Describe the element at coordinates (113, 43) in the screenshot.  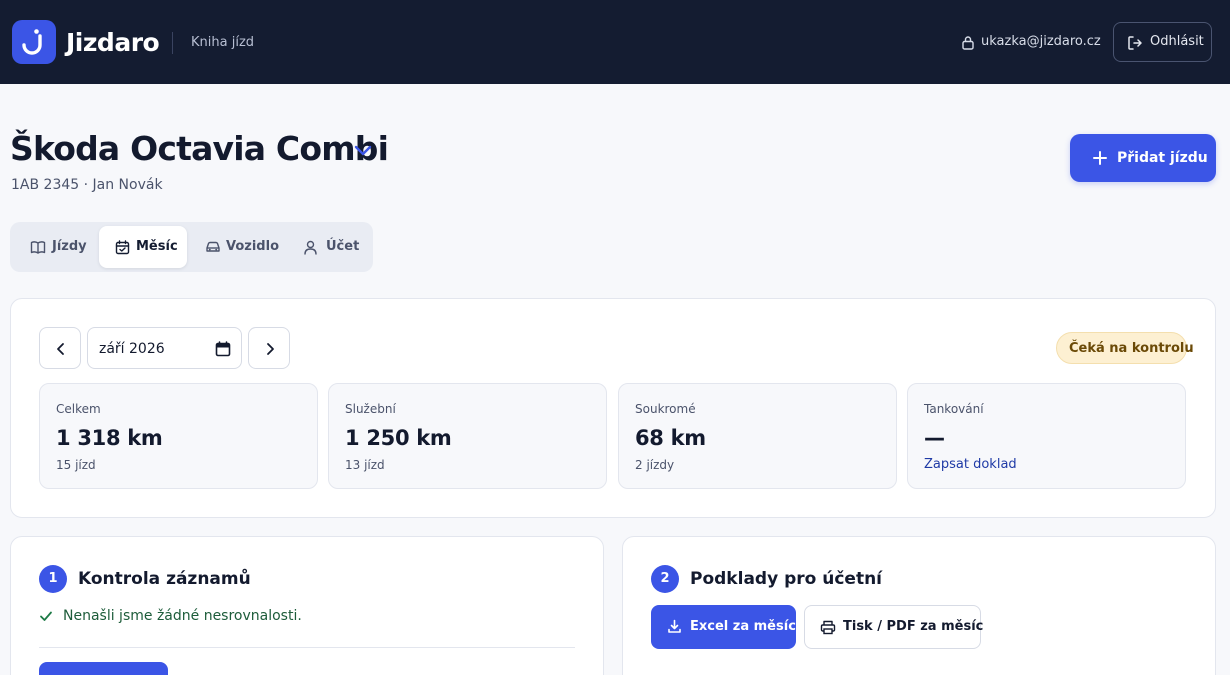
I see `brand-name: Jizdaro` at that location.